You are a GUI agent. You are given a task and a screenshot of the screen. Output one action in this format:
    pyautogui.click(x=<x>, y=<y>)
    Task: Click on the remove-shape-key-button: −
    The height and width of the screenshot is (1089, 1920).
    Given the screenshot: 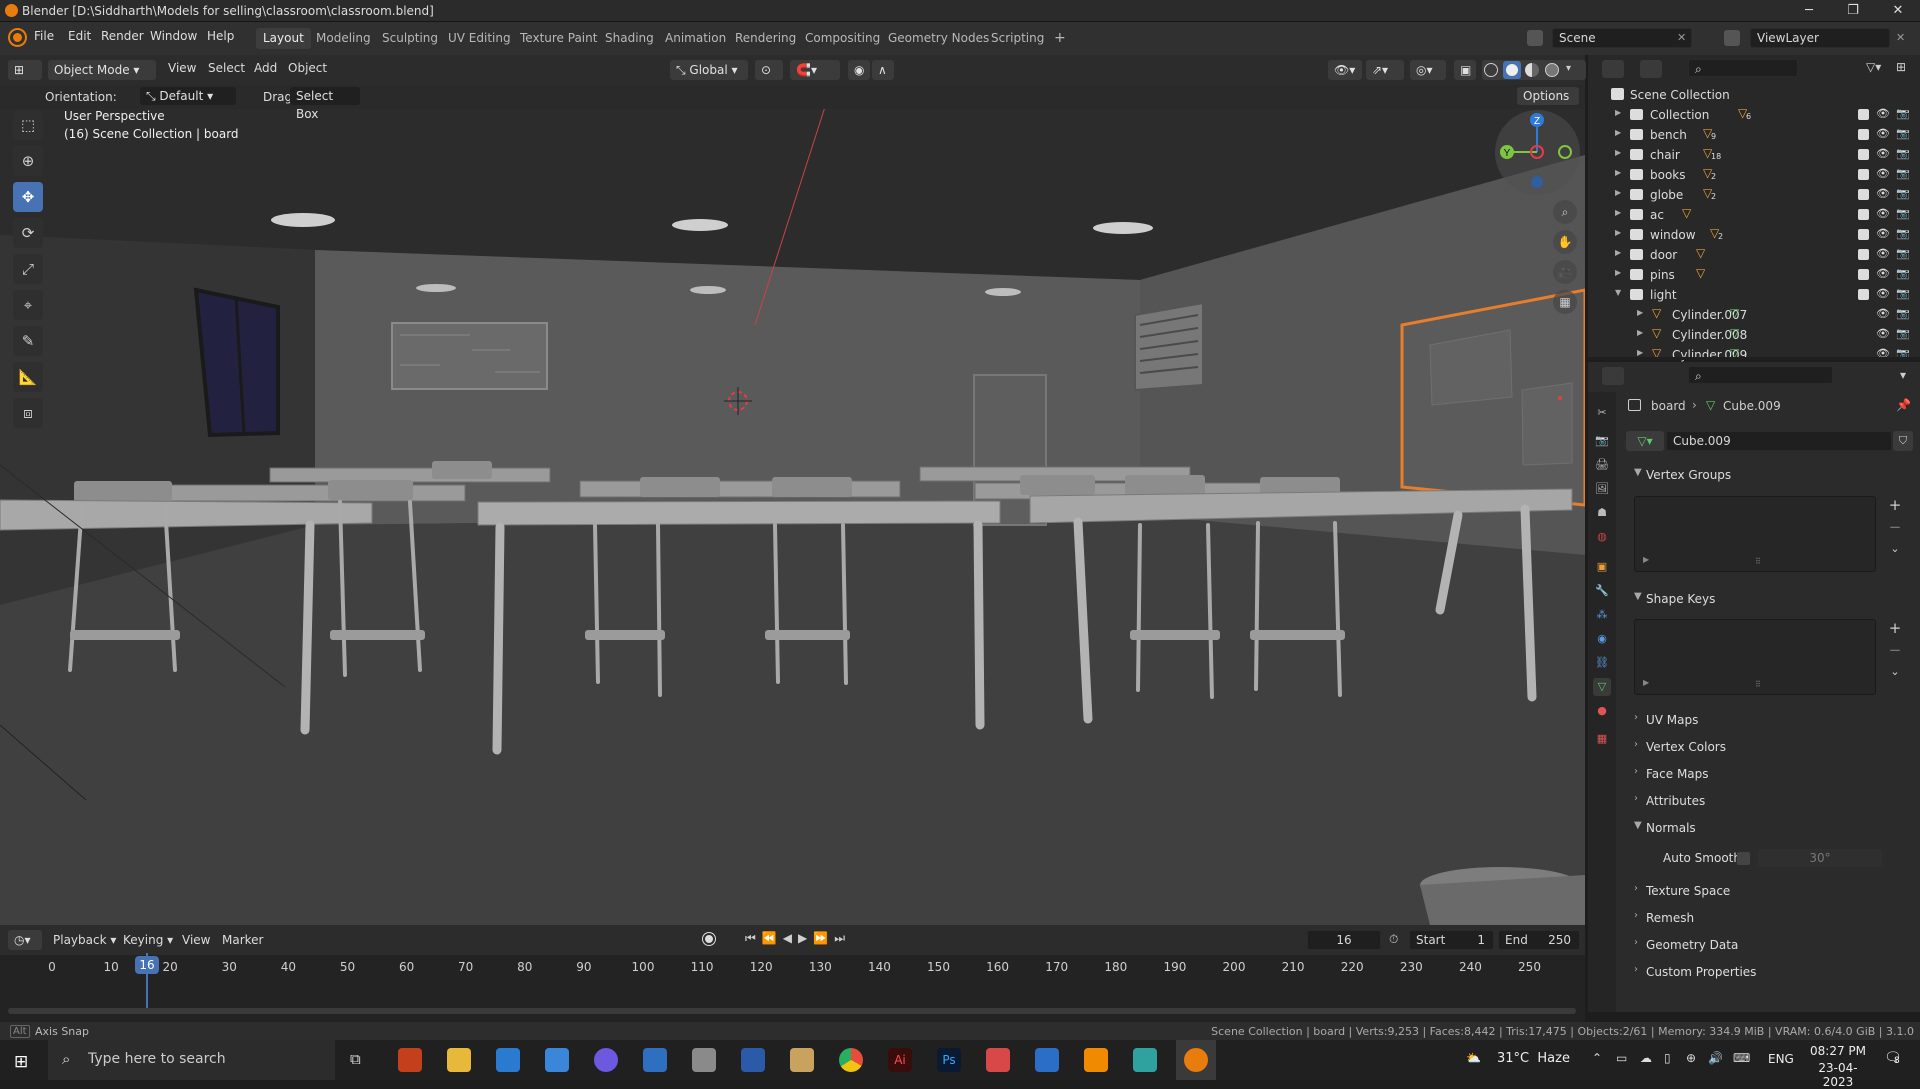 What is the action you would take?
    pyautogui.click(x=1895, y=651)
    